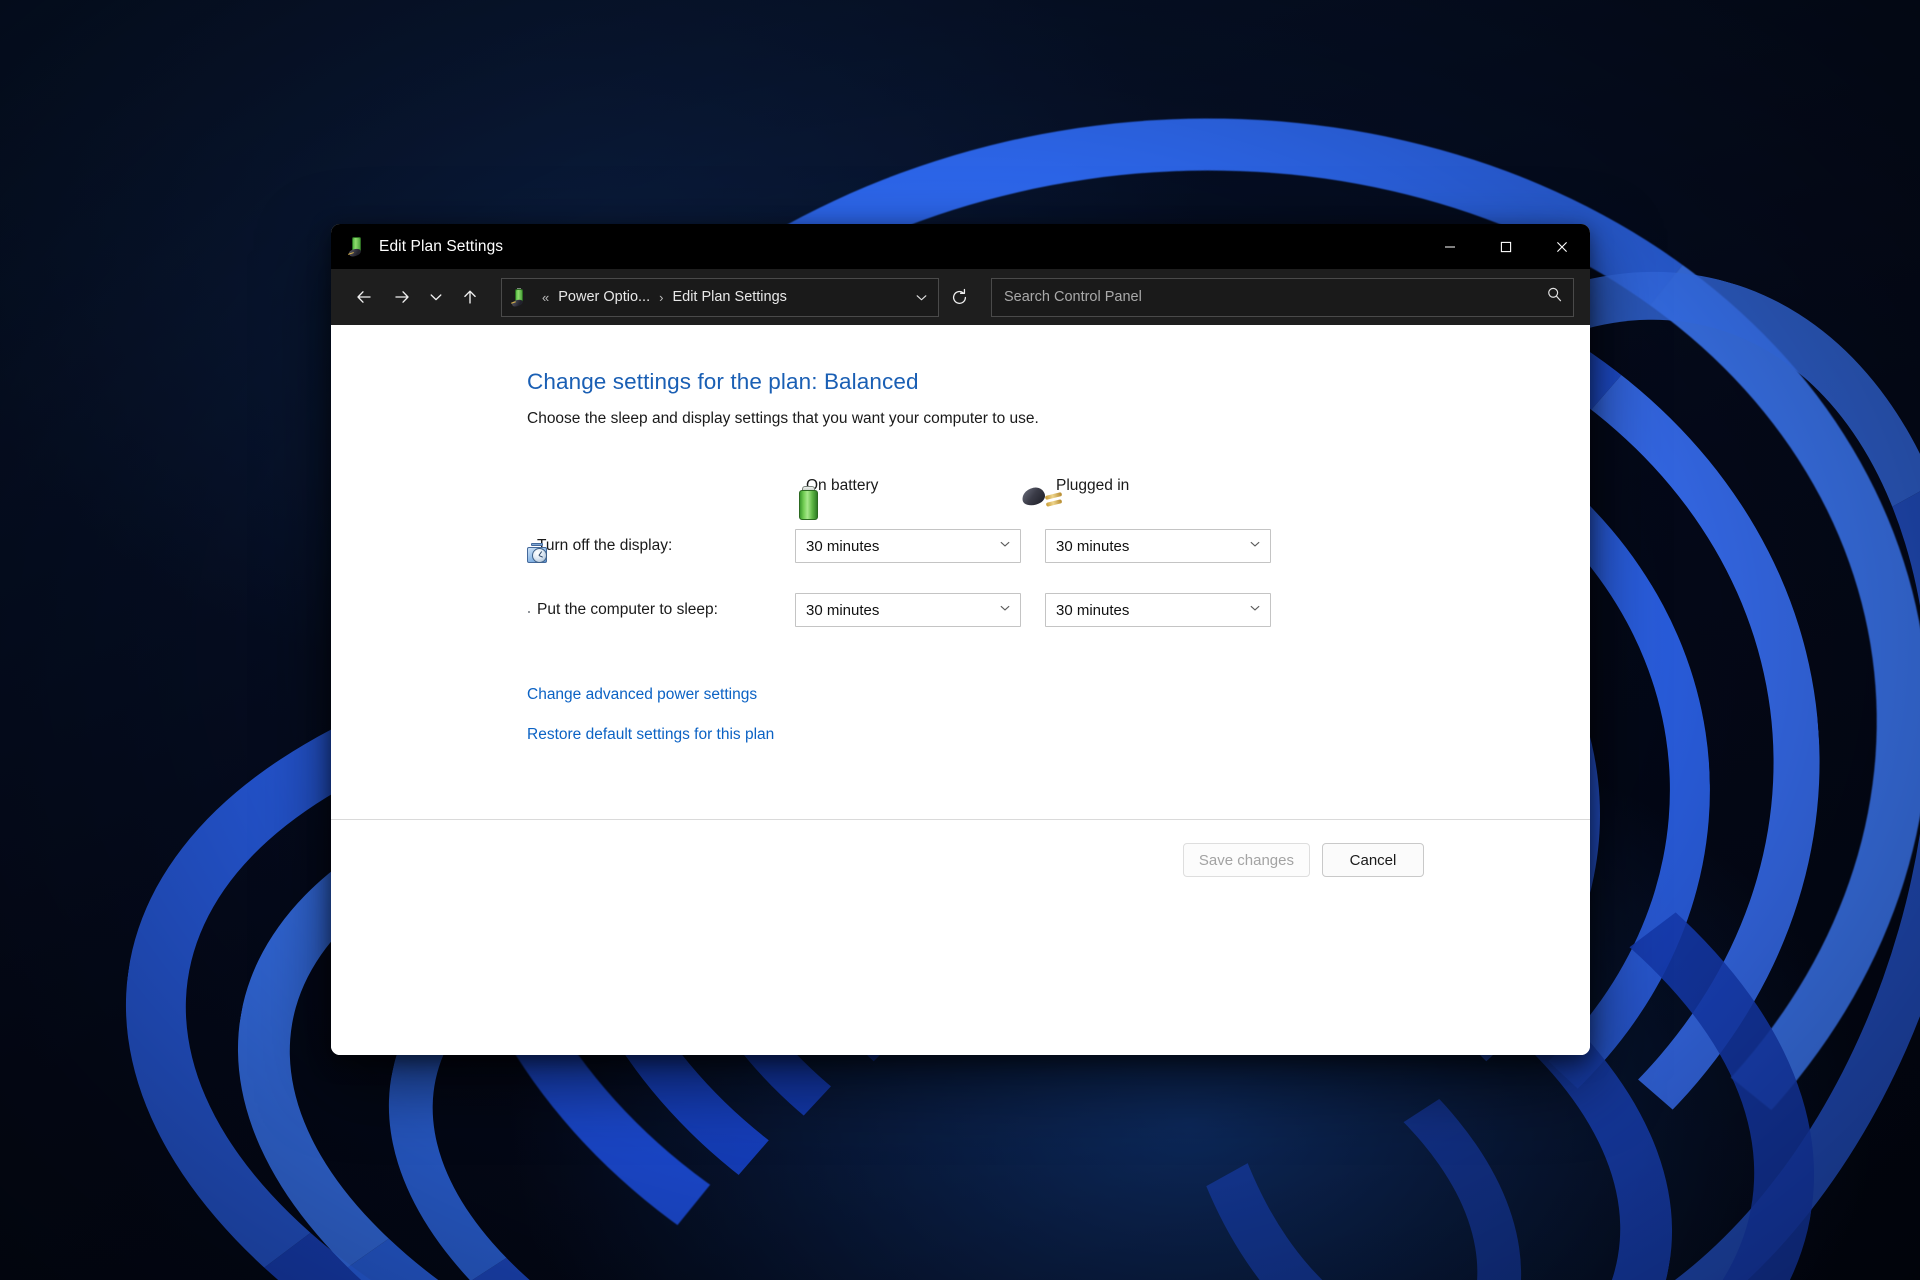  Describe the element at coordinates (1157, 486) in the screenshot. I see `column-header-plugged-in: Plugged in` at that location.